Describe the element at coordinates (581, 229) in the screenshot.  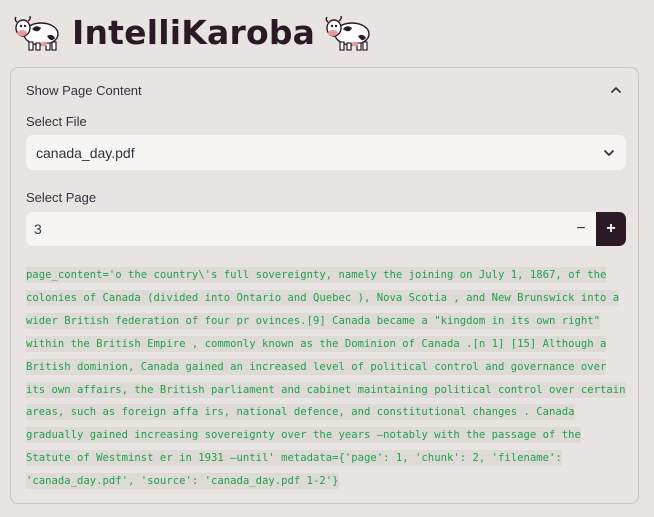
I see `decrement-button: −` at that location.